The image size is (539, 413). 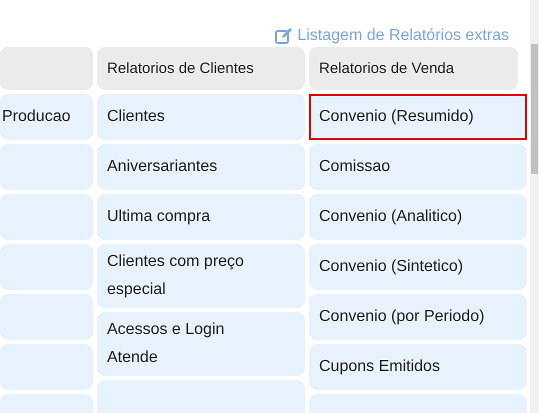 What do you see at coordinates (418, 367) in the screenshot?
I see `report-item: Cupons Emitidos` at bounding box center [418, 367].